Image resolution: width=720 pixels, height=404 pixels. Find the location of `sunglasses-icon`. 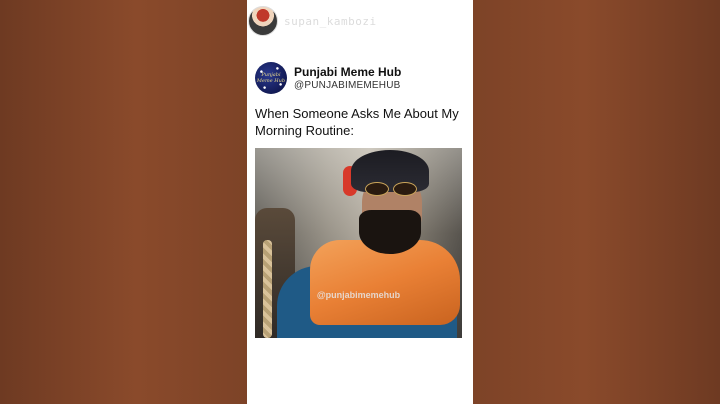

sunglasses-icon is located at coordinates (391, 189).